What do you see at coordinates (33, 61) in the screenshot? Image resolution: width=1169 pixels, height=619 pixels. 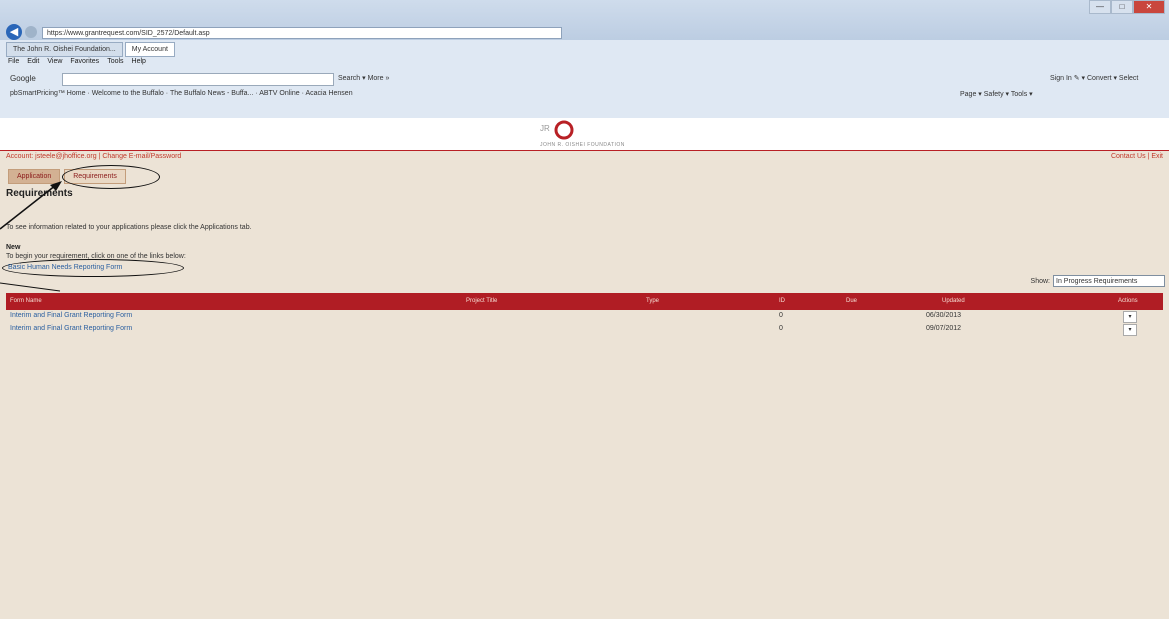 I see `menu-edit: Edit` at bounding box center [33, 61].